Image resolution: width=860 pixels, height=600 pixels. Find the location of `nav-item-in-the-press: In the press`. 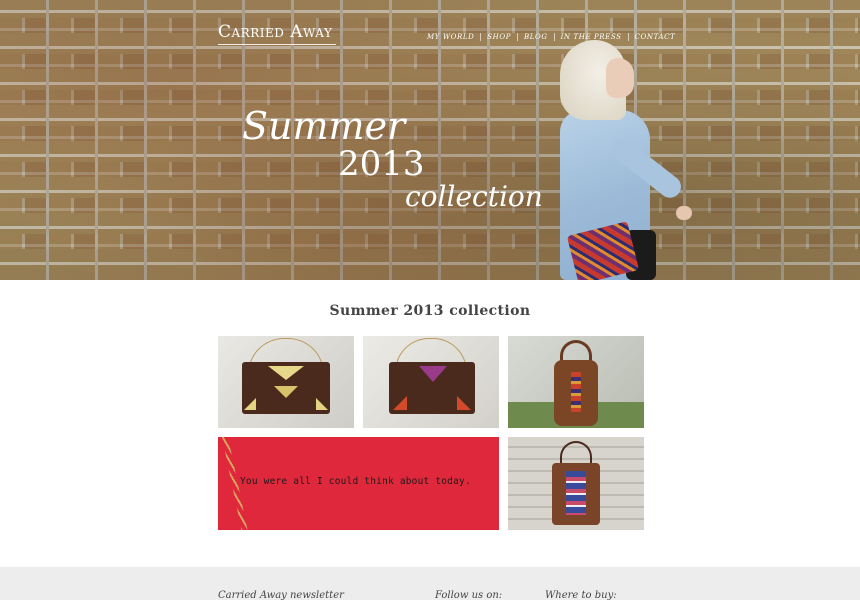

nav-item-in-the-press: In the press is located at coordinates (590, 37).